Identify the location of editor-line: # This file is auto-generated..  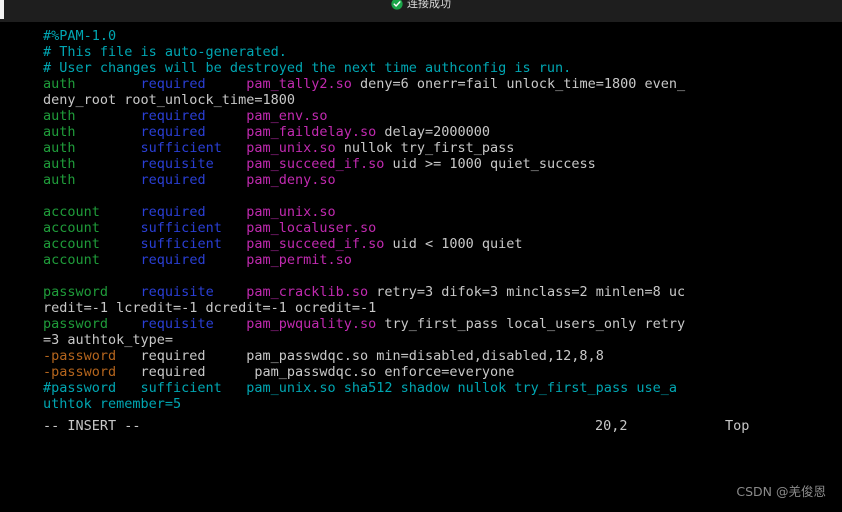
(165, 52).